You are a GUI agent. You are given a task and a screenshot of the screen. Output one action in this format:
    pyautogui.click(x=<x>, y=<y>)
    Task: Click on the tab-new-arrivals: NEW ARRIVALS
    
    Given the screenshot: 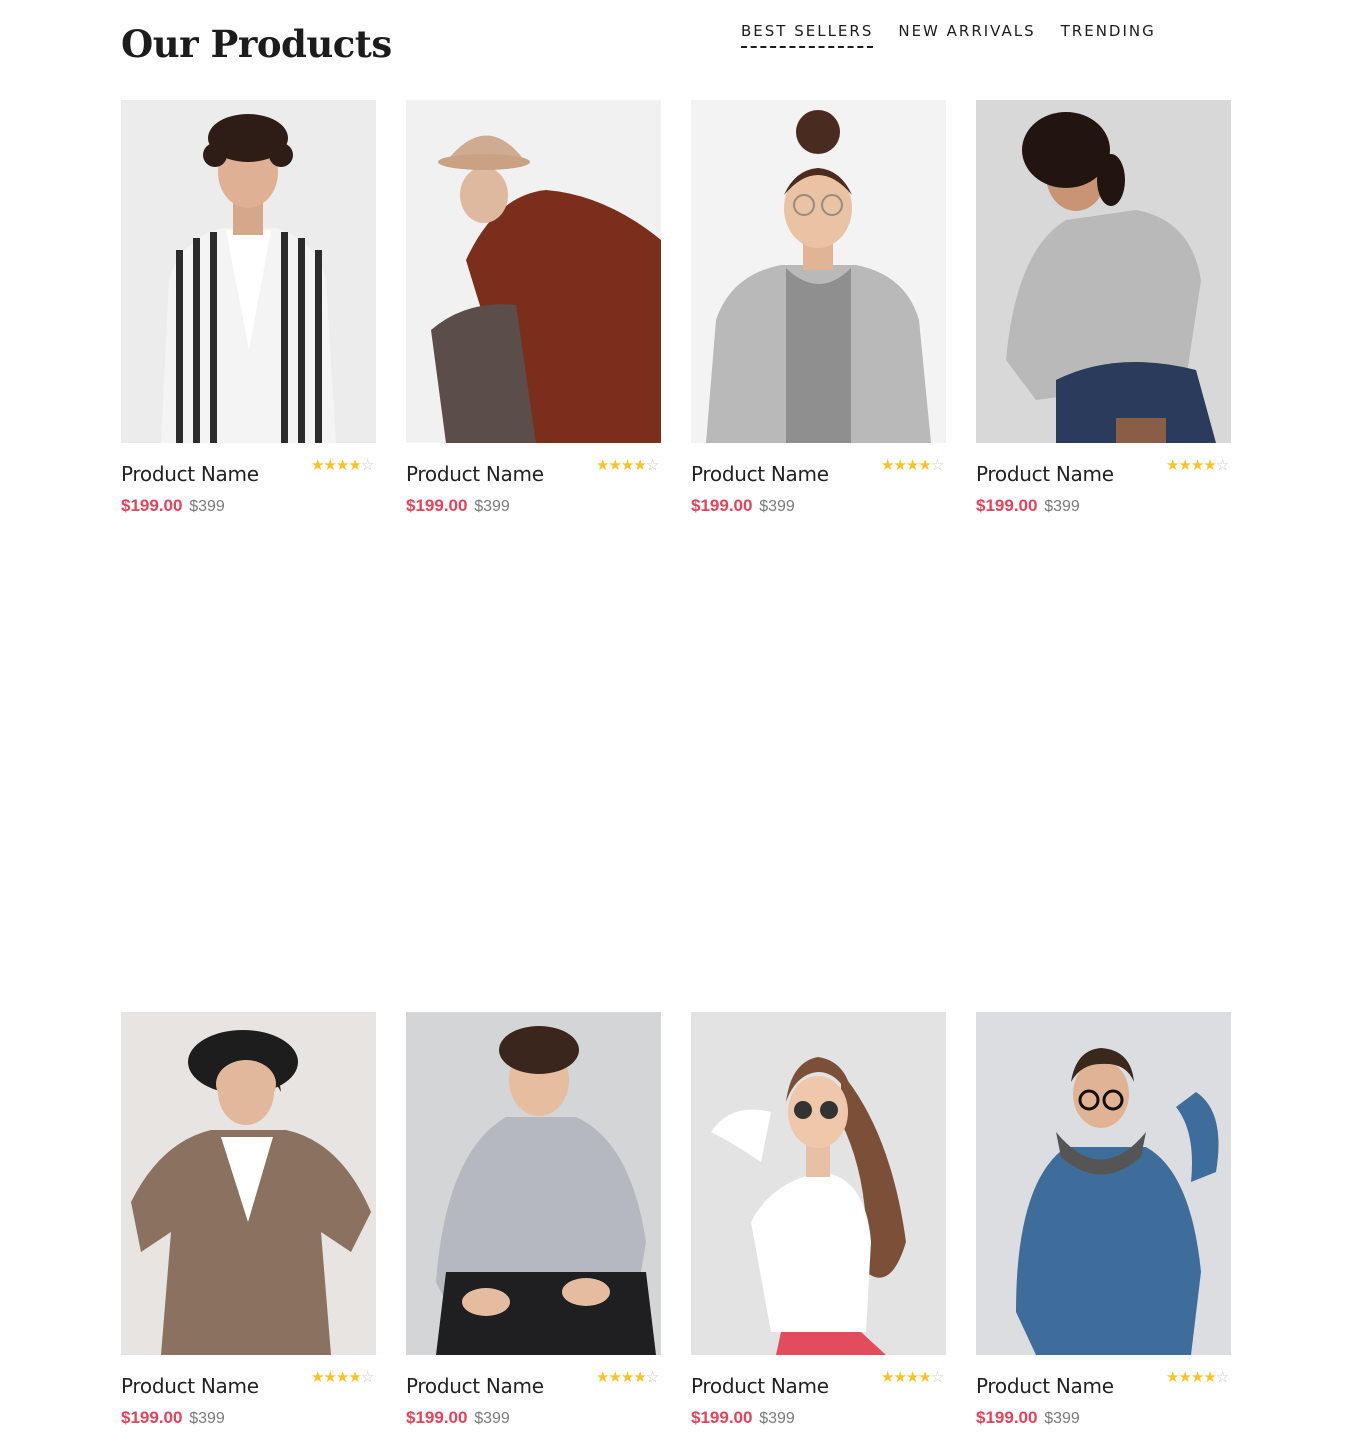 What is the action you would take?
    pyautogui.click(x=966, y=34)
    